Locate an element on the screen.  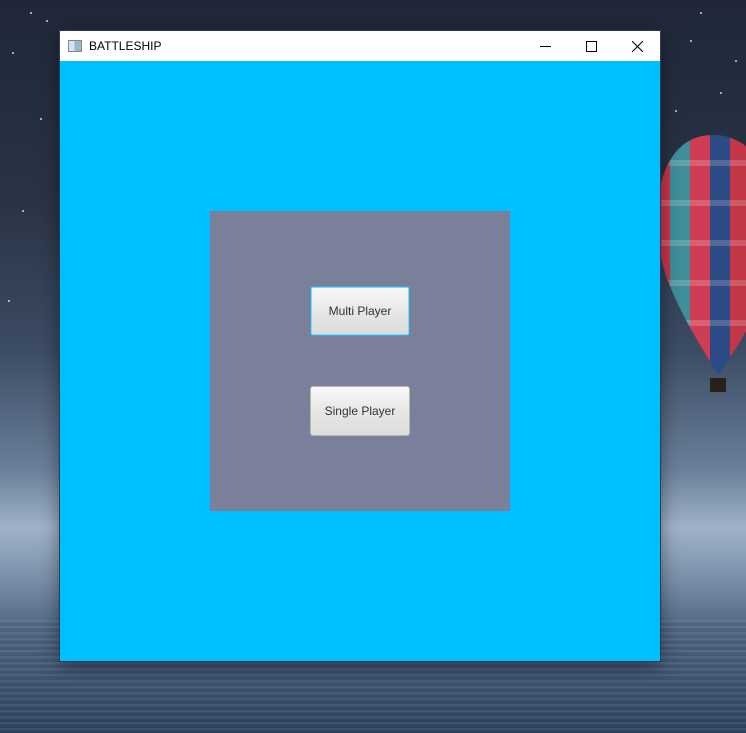
close-button is located at coordinates (637, 46).